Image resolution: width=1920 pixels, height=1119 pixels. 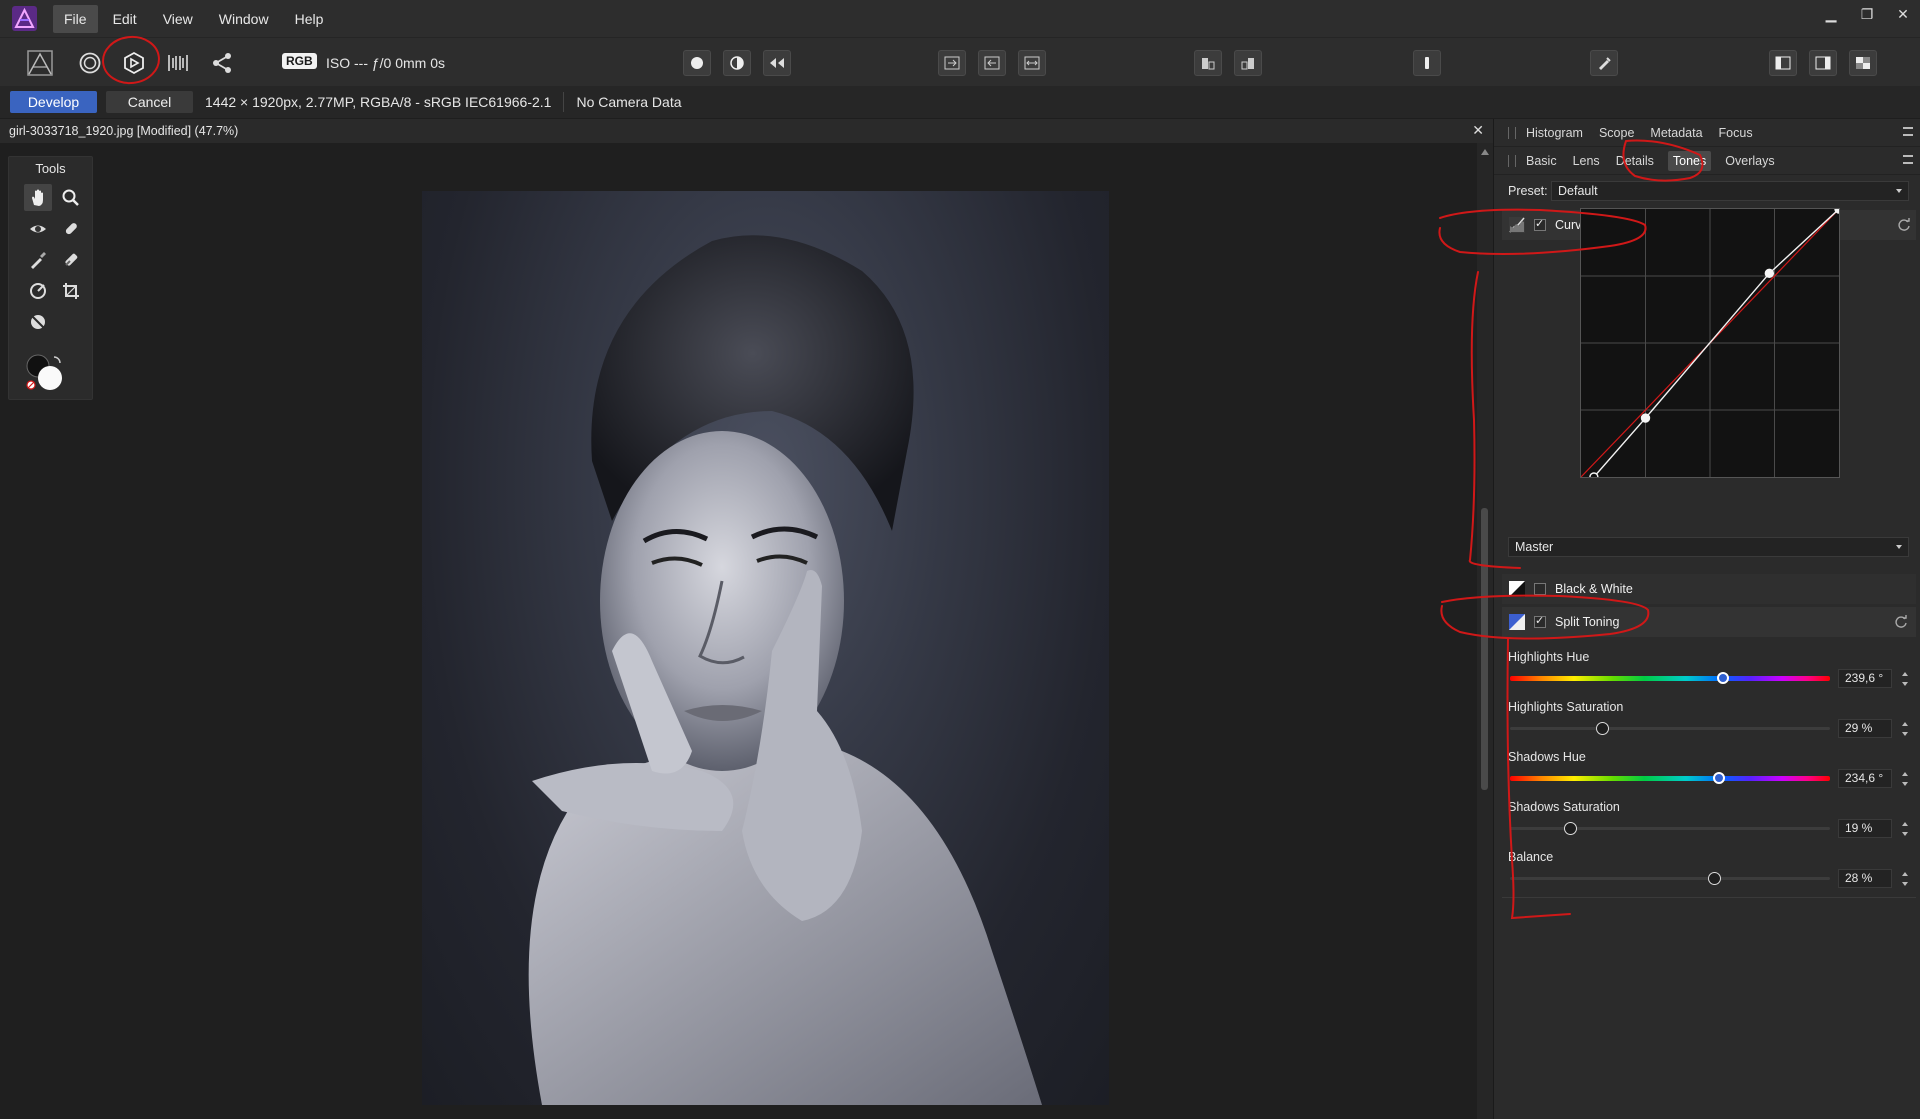 I want to click on brush-toggle-button, so click(x=1604, y=63).